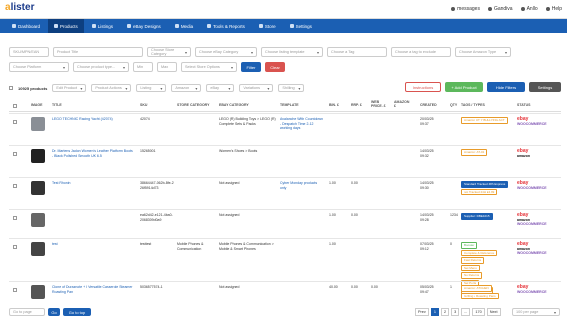  What do you see at coordinates (256, 88) in the screenshot?
I see `variations-select: Variations` at bounding box center [256, 88].